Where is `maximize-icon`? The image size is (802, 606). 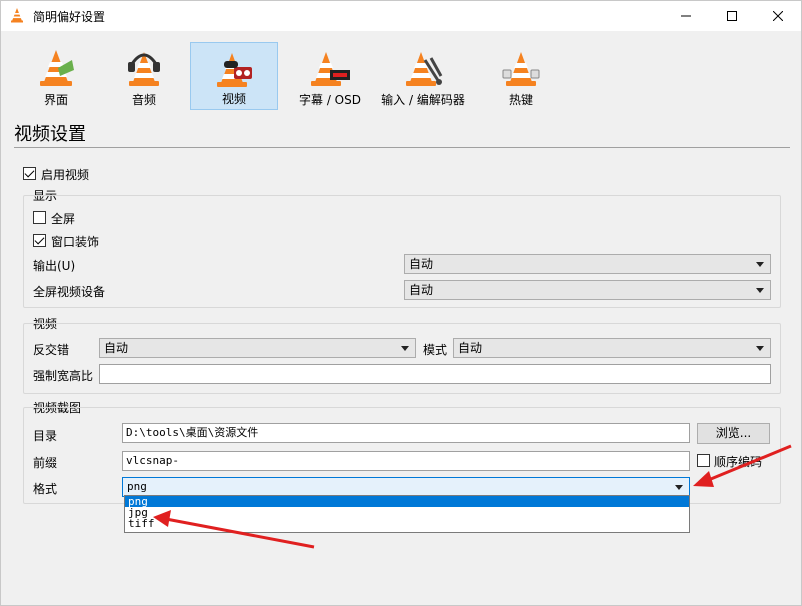
maximize-icon is located at coordinates (732, 16).